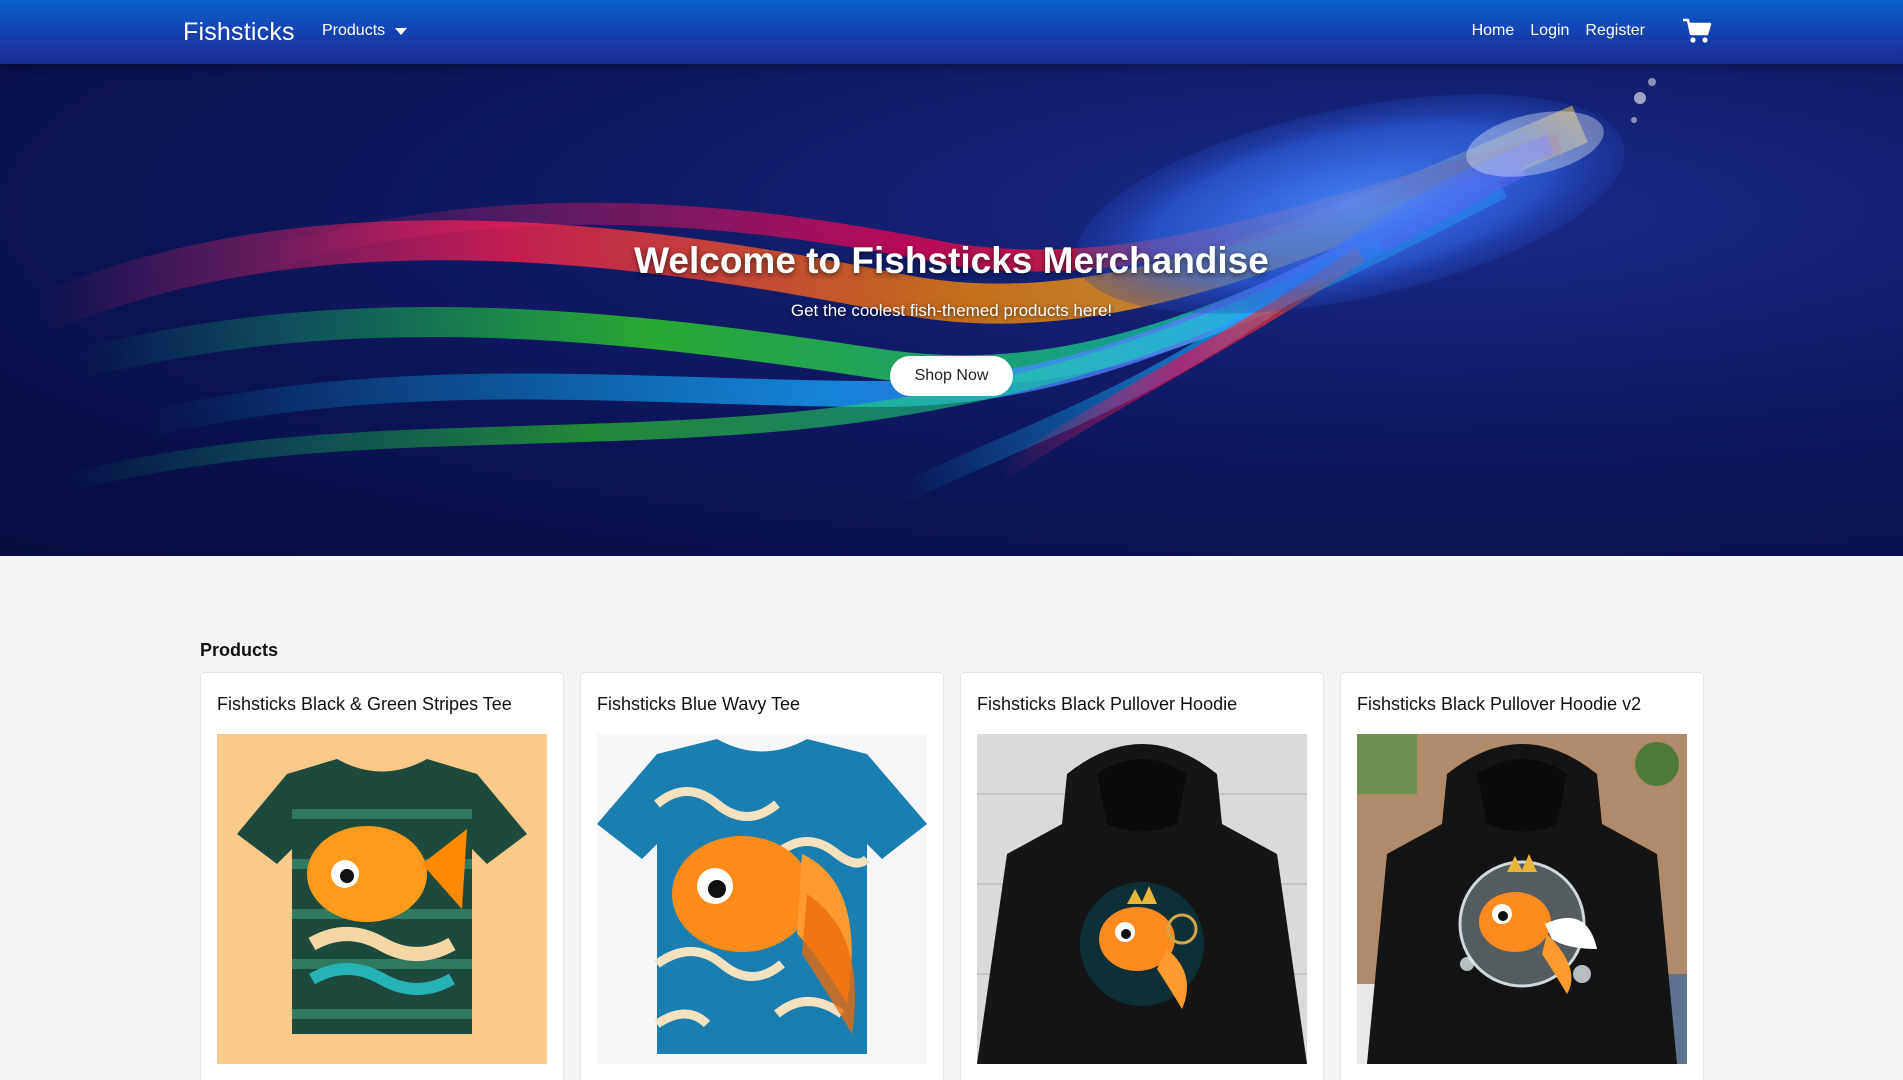 The height and width of the screenshot is (1080, 1903). What do you see at coordinates (239, 650) in the screenshot?
I see `products-heading: Products` at bounding box center [239, 650].